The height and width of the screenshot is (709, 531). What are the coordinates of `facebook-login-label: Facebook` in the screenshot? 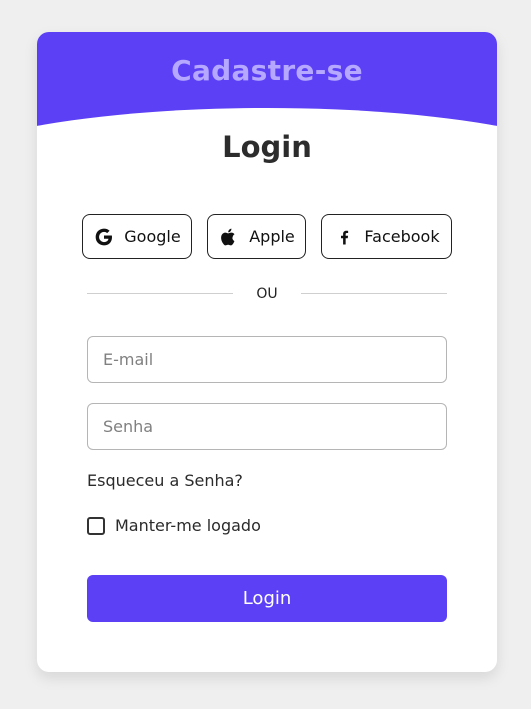 It's located at (402, 236).